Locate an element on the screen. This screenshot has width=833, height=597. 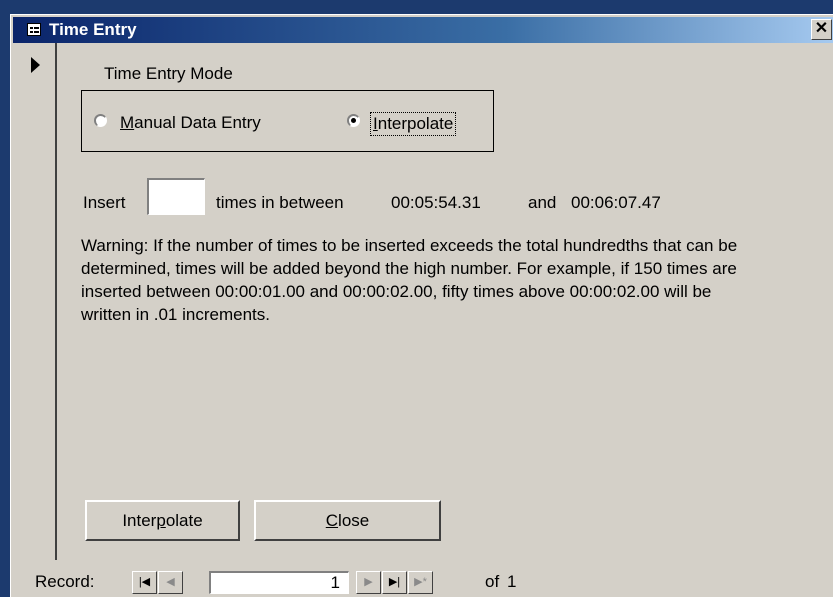
first-record-icon: |◀ is located at coordinates (144, 582).